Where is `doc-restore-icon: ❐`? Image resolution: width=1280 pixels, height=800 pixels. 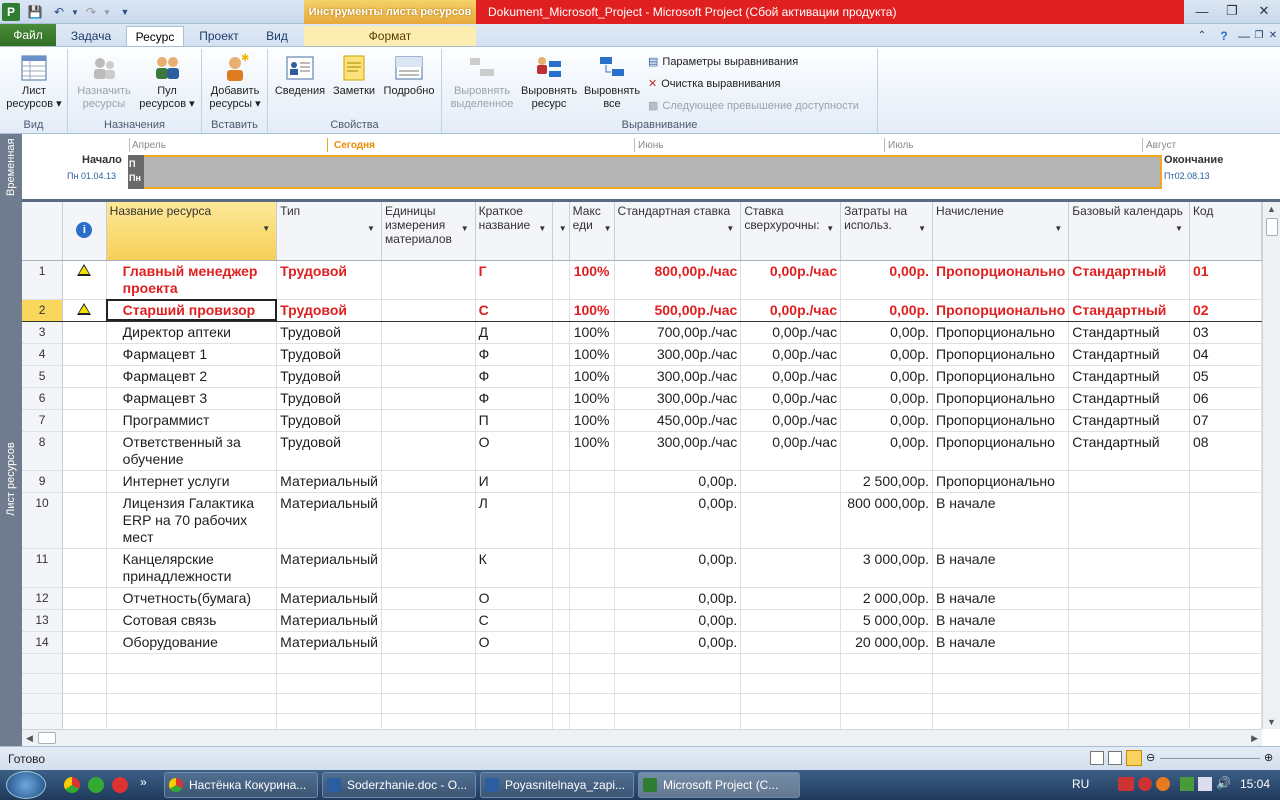 doc-restore-icon: ❐ is located at coordinates (1259, 36).